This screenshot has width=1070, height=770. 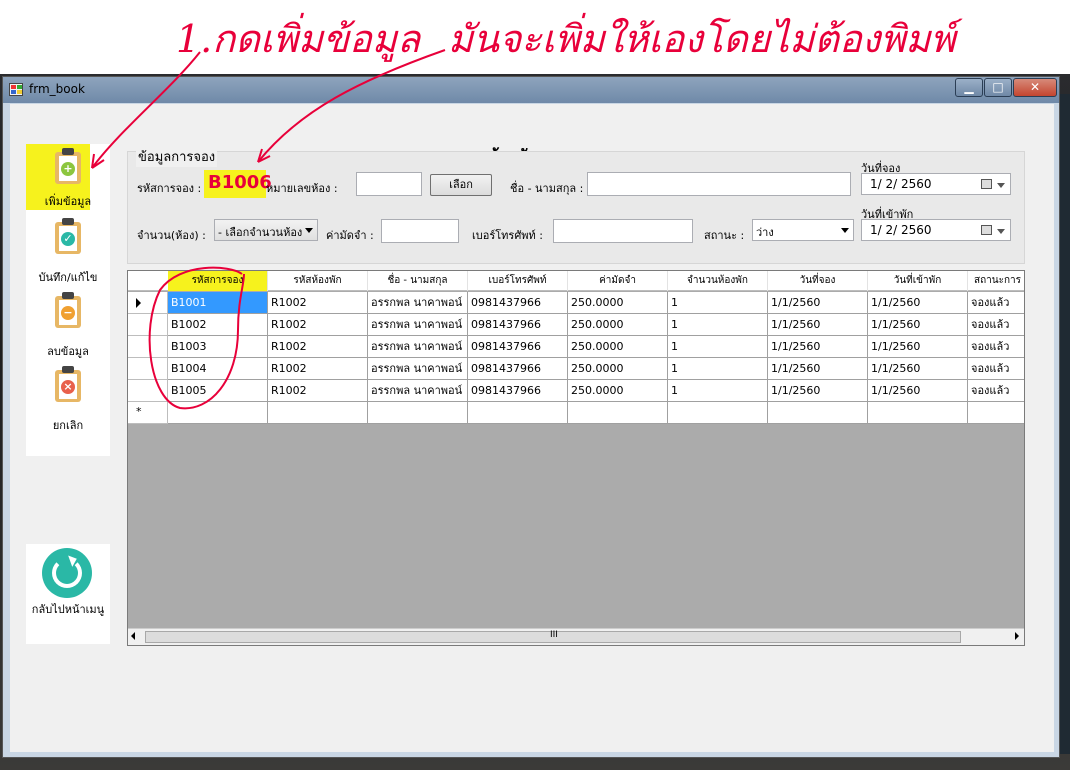 I want to click on annotation-arrow-add, so click(x=146, y=110).